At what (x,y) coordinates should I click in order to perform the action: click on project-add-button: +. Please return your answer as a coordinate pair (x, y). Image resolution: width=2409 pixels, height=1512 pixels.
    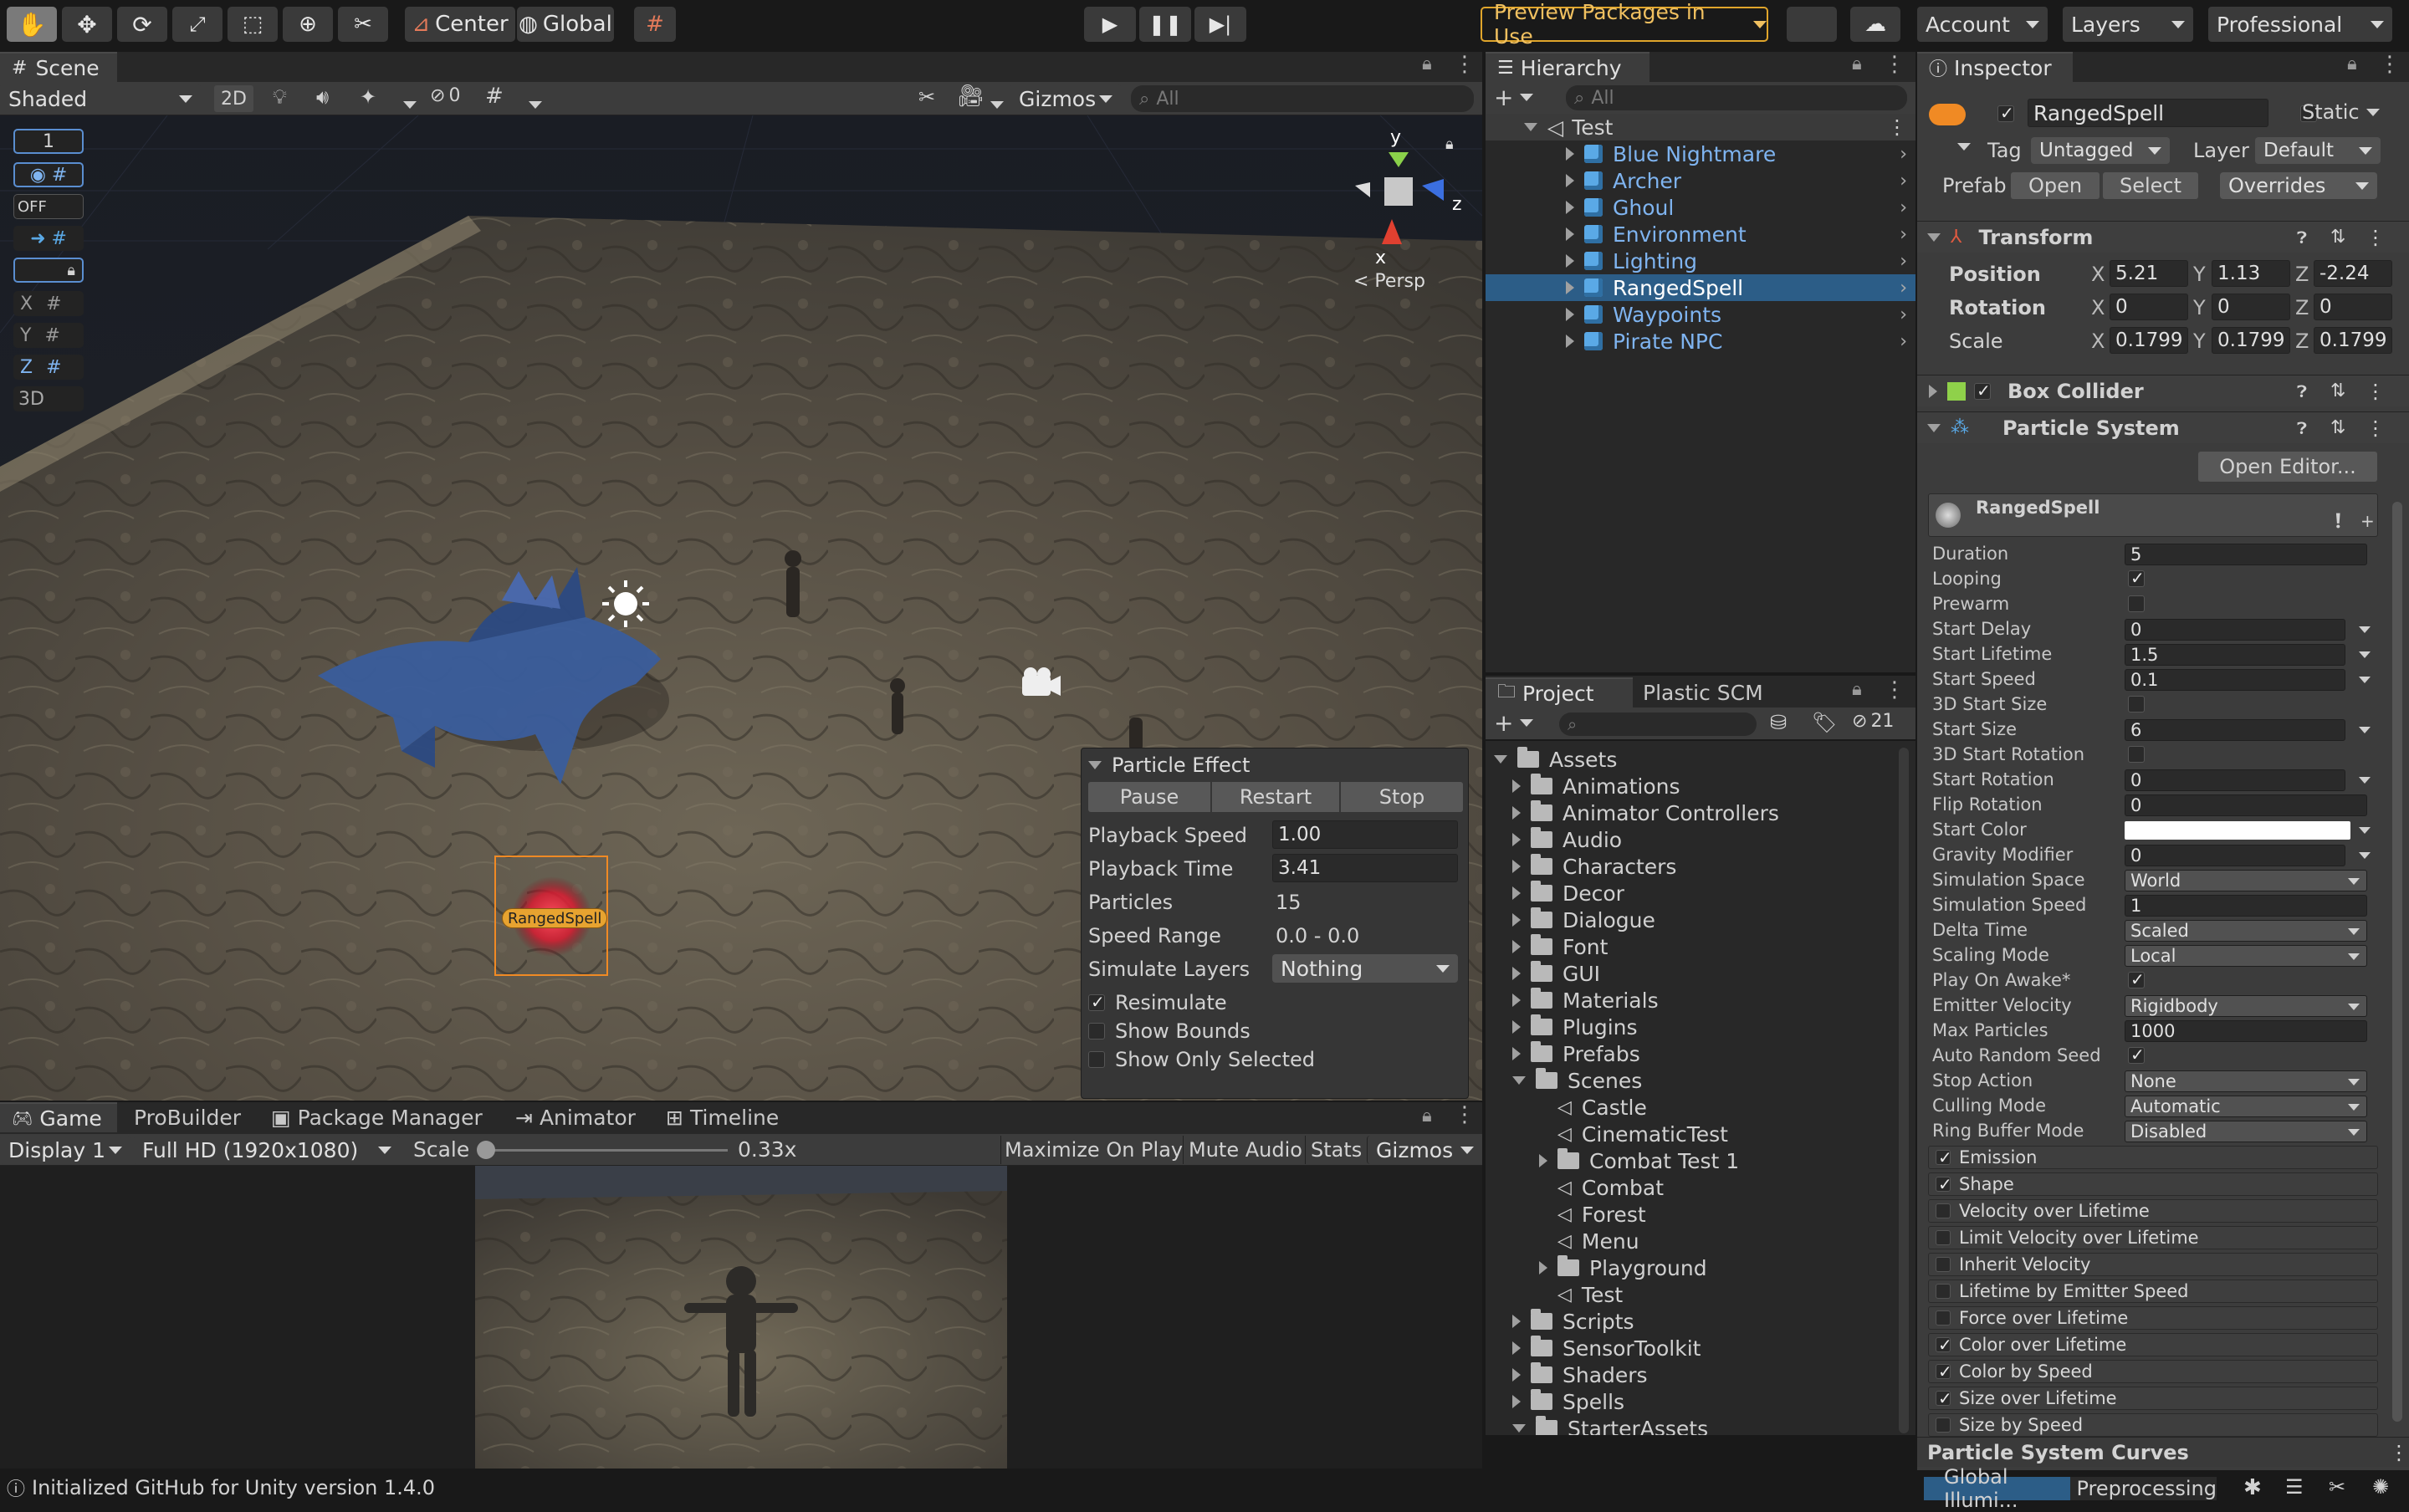
    Looking at the image, I should click on (1514, 723).